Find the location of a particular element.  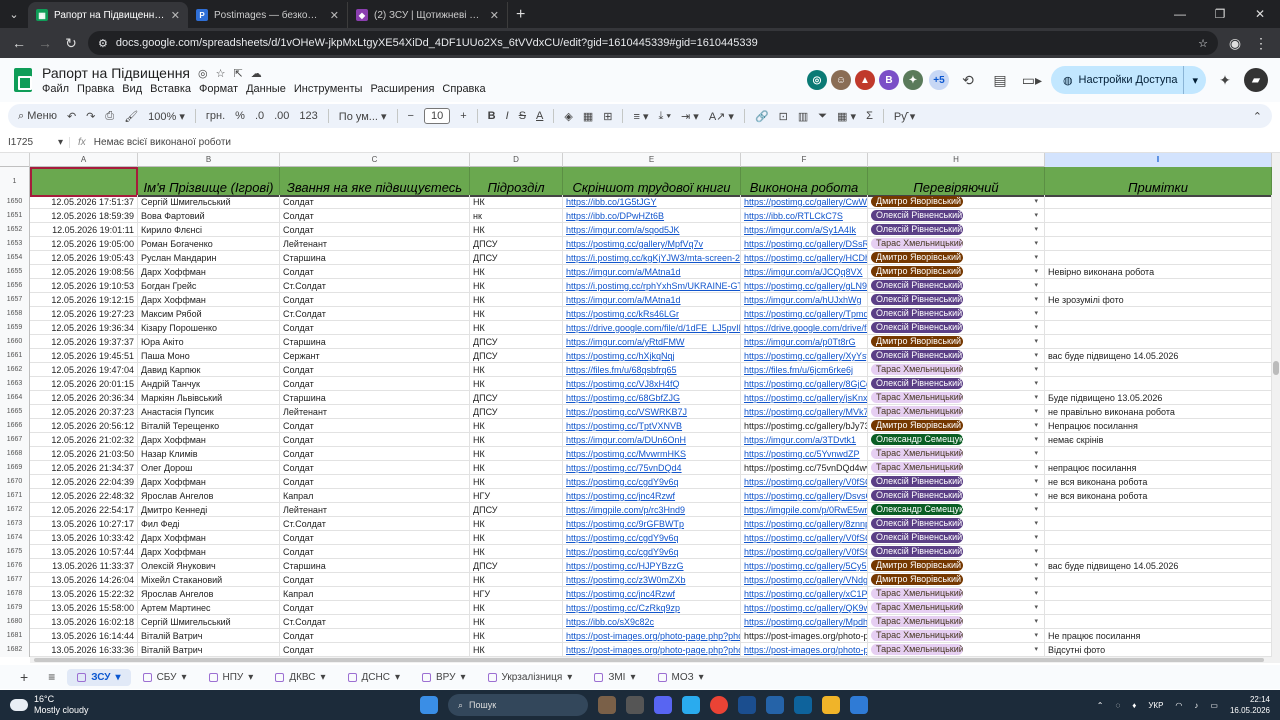

cell-f: https://postimg.cc/gallery/V0fSC is located at coordinates (804, 538).